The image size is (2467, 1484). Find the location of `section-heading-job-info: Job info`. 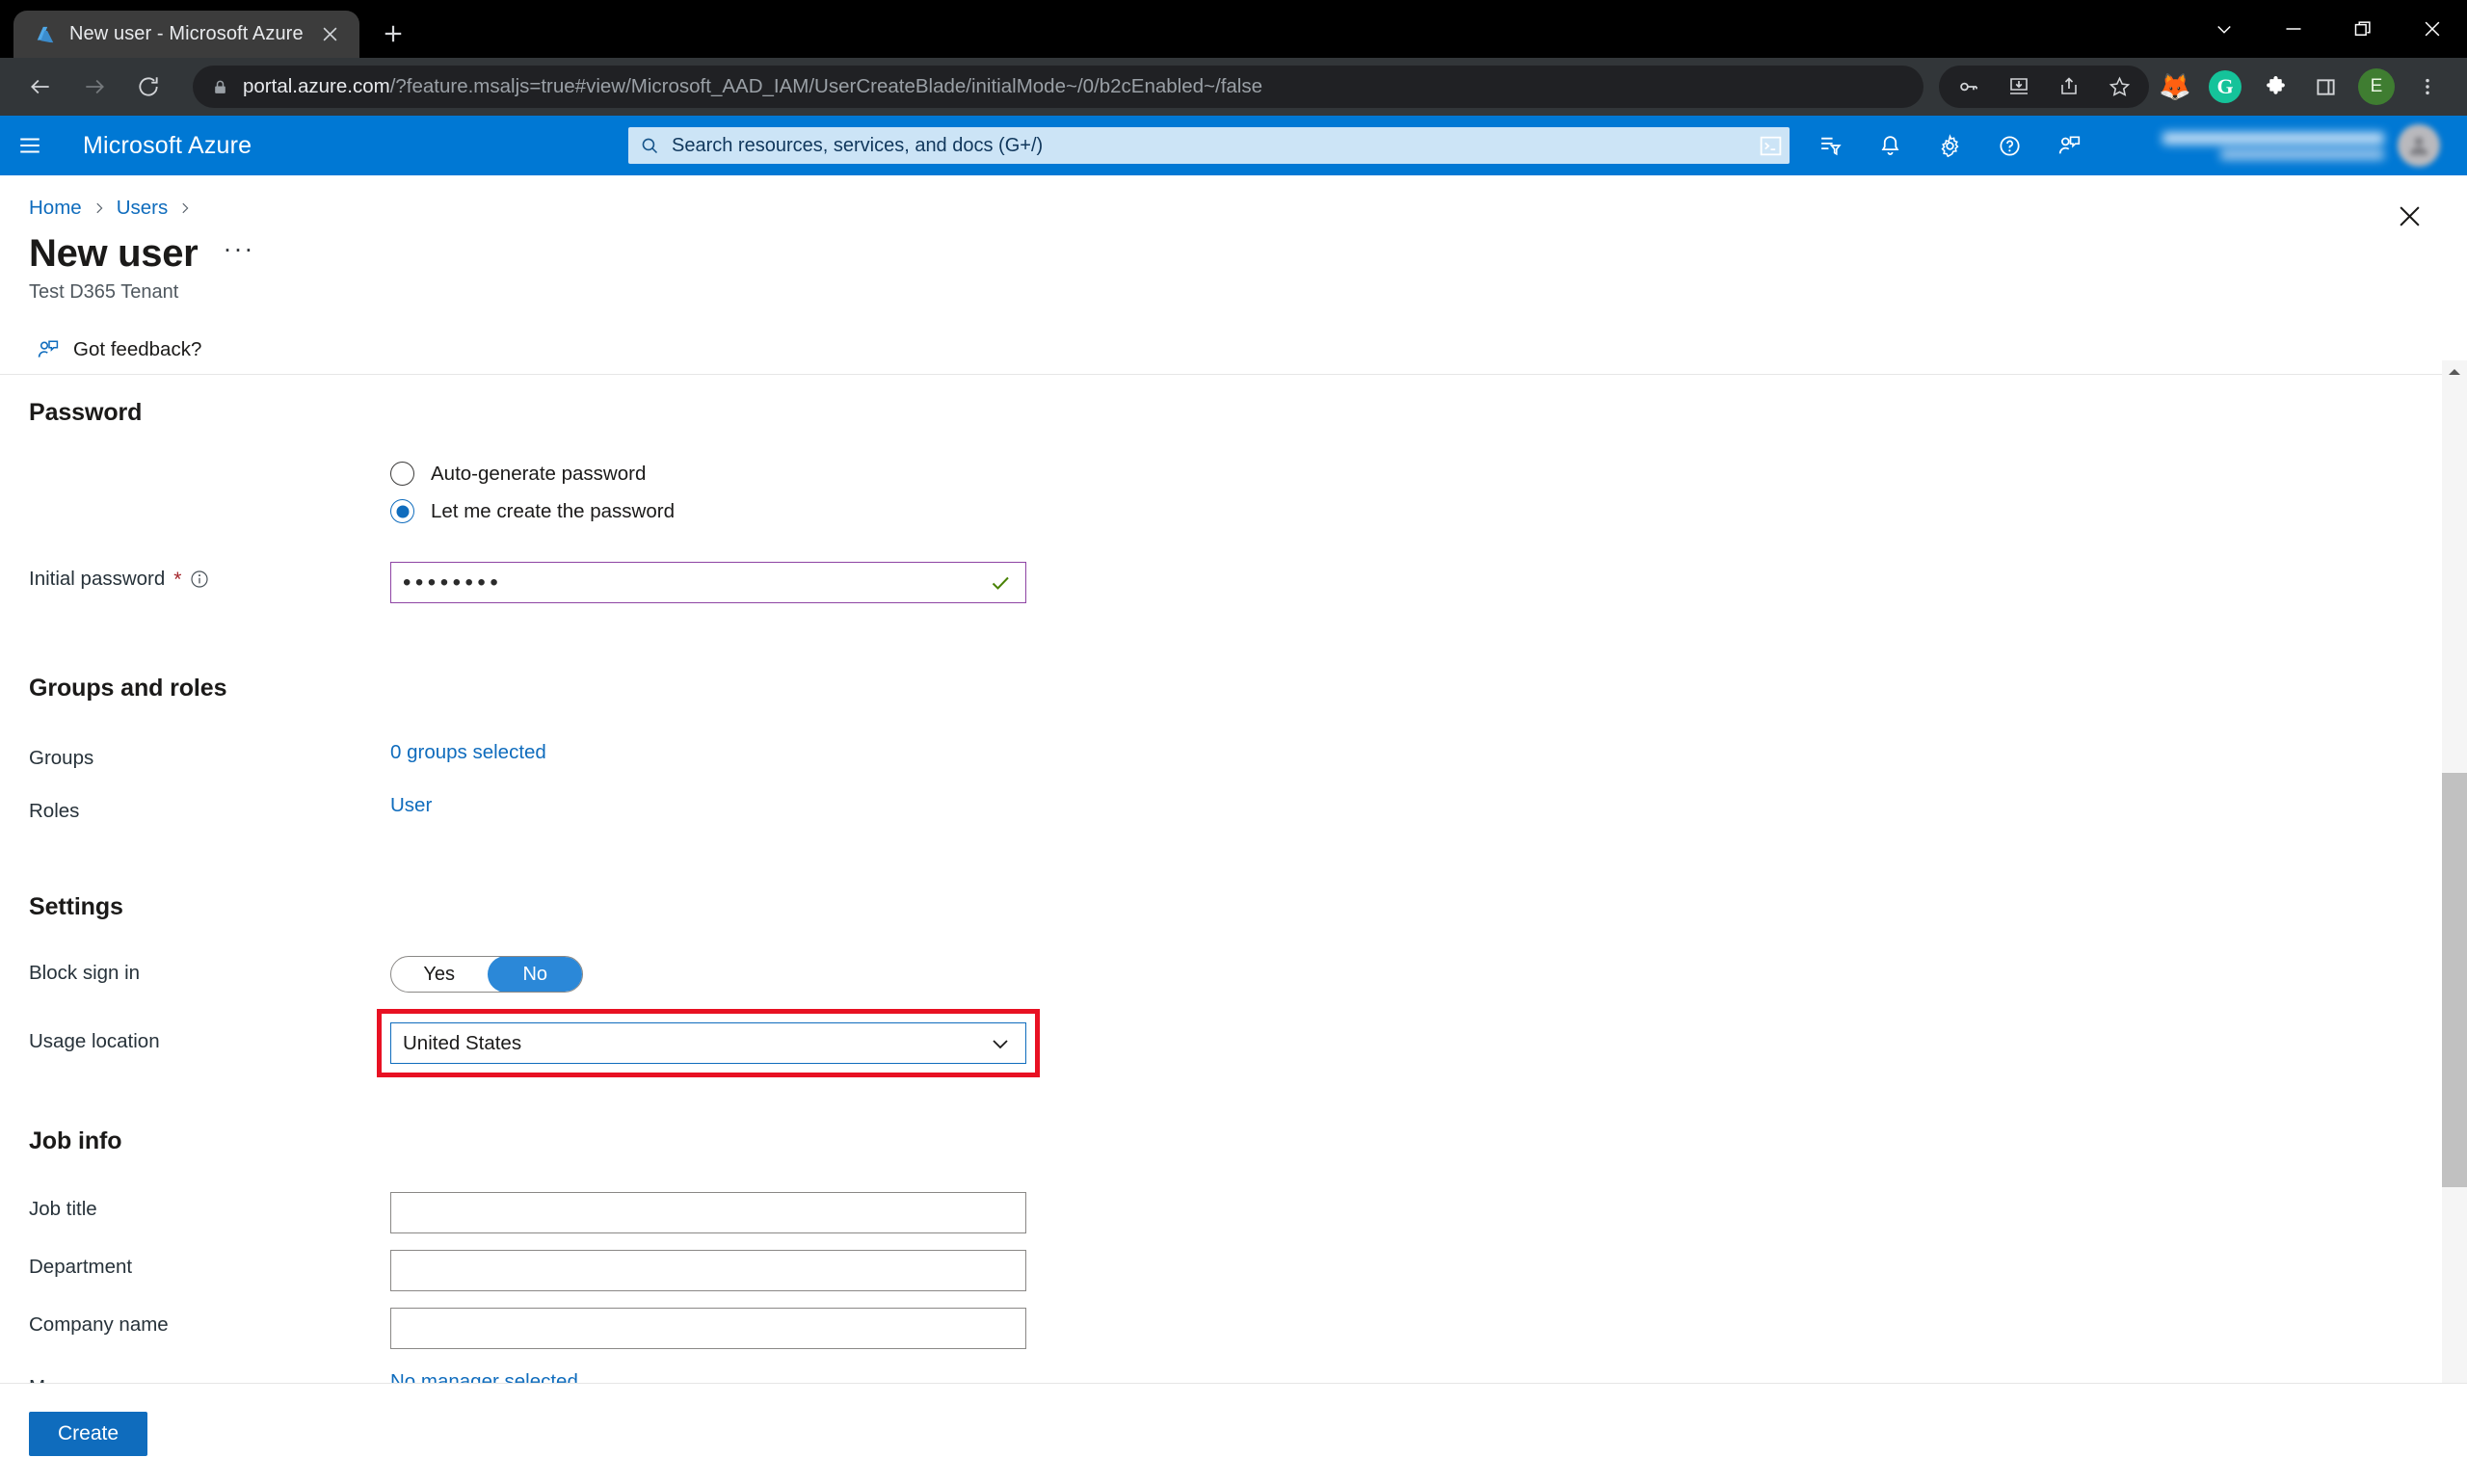

section-heading-job-info: Job info is located at coordinates (75, 1140).